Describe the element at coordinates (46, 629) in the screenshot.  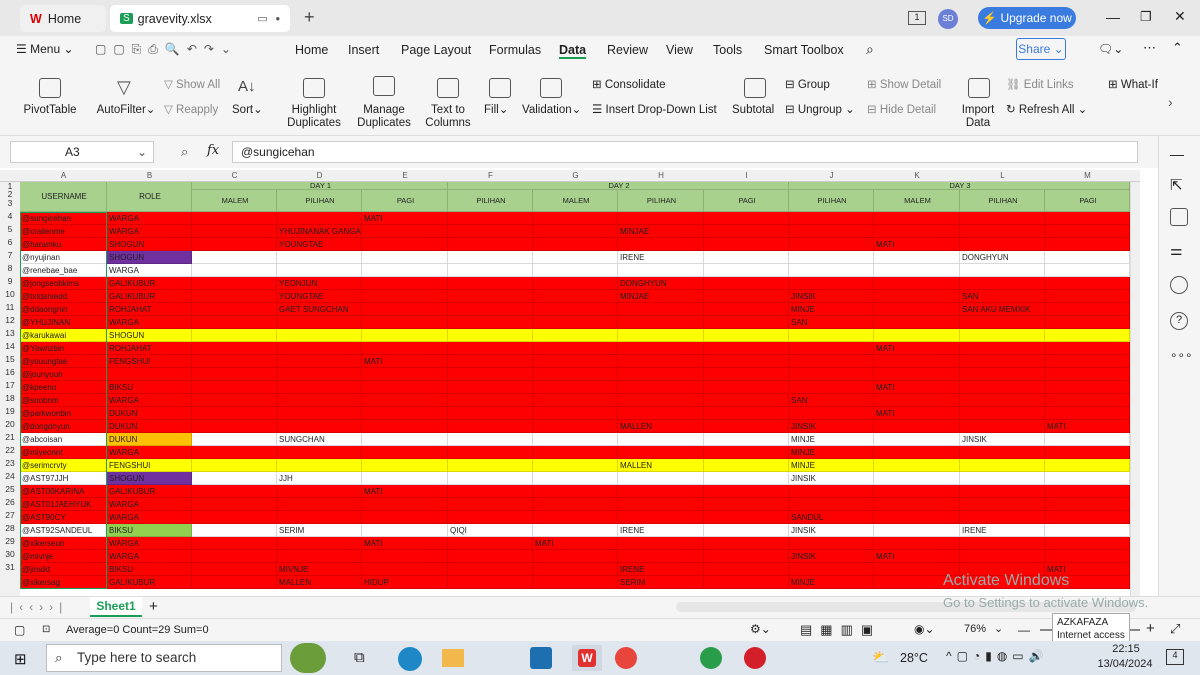
I see `macro-icon: ⊡` at that location.